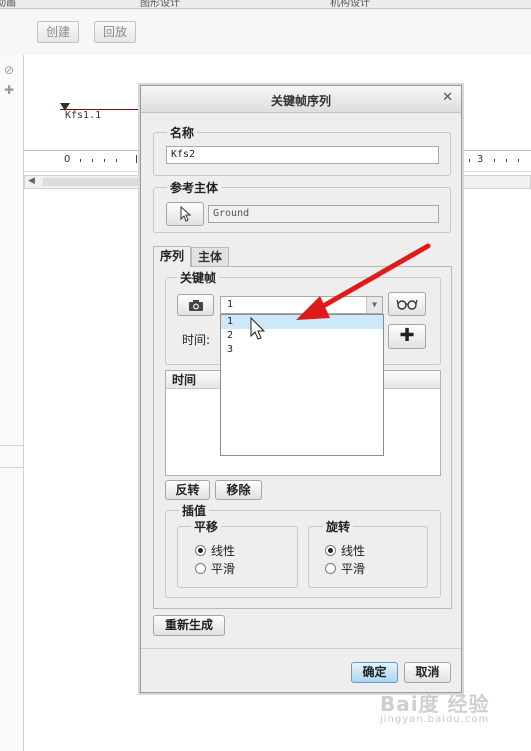 The width and height of the screenshot is (531, 751). I want to click on rotate-linear-radio: 线性, so click(345, 550).